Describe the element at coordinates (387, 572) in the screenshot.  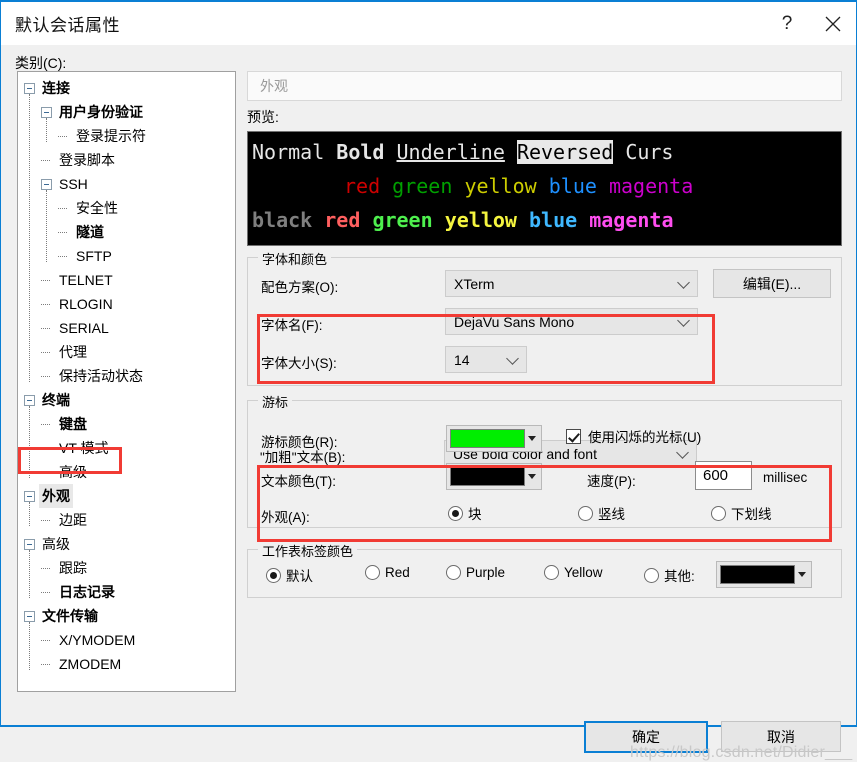
I see `tab-color-red: Red` at that location.